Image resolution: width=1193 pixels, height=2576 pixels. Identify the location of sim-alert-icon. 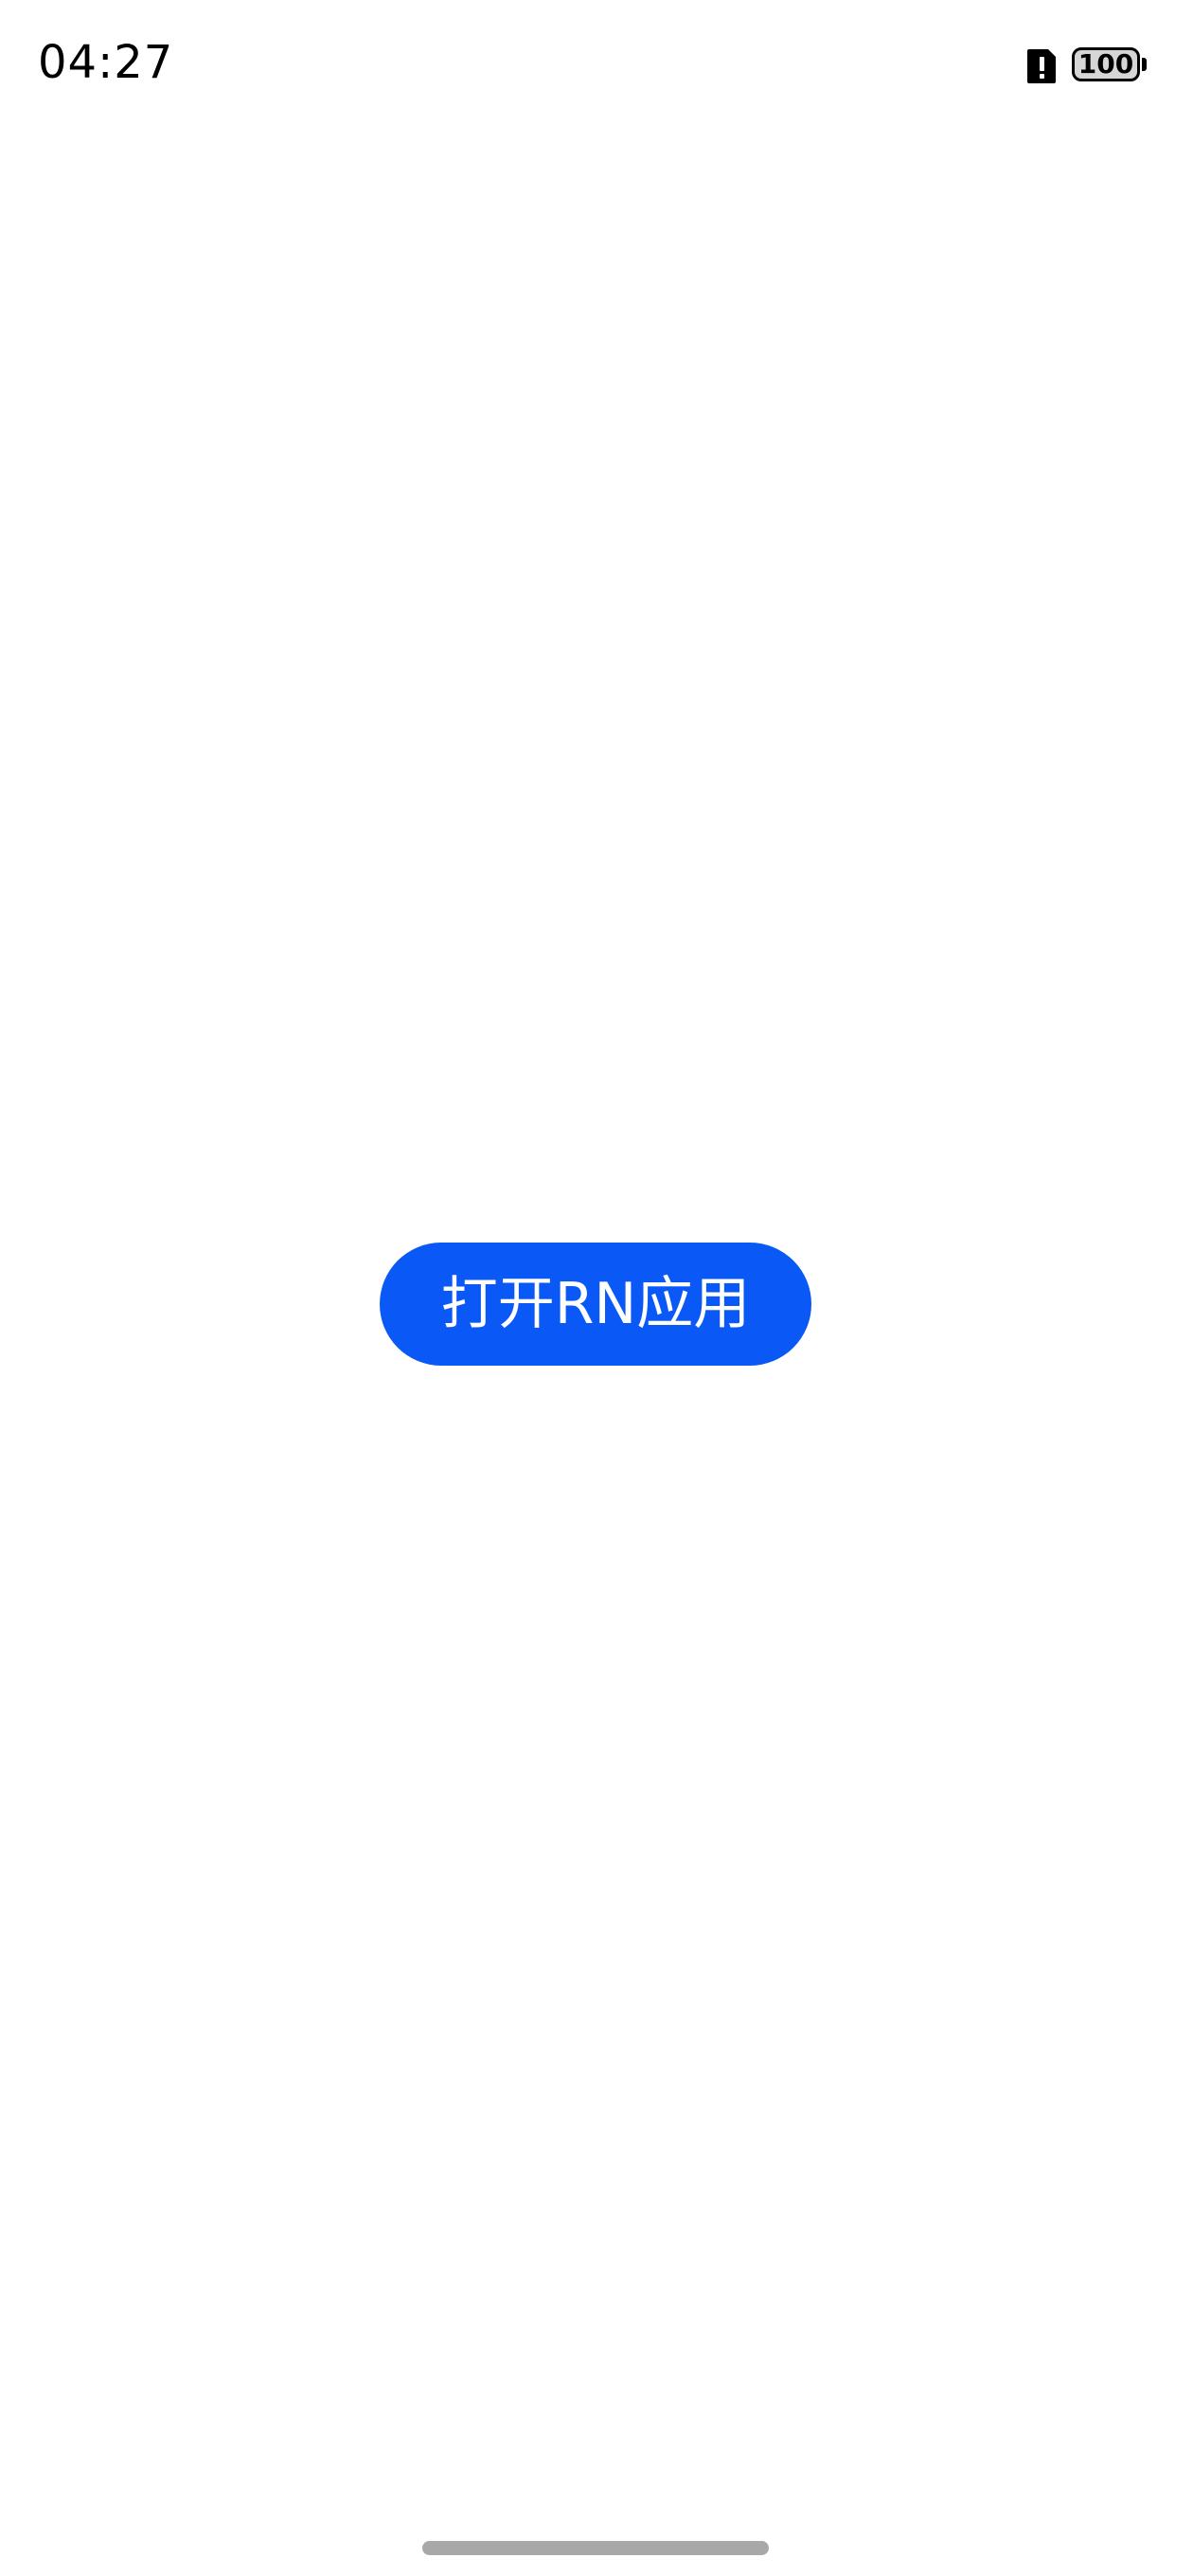
(1041, 66).